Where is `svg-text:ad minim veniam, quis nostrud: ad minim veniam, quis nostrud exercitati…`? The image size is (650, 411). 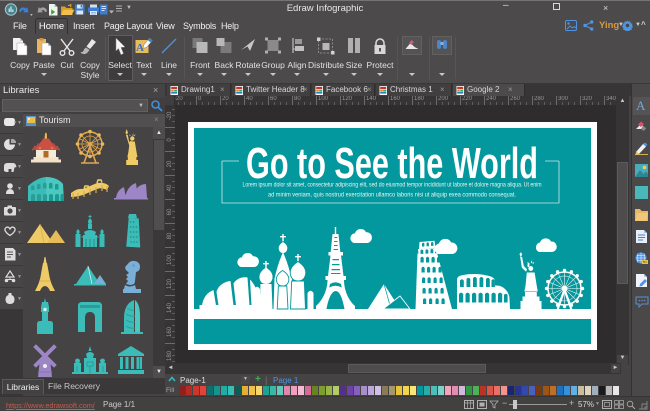
svg-text:ad minim veniam, quis nostrud: ad minim veniam, quis nostrud exercitati… is located at coordinates (392, 195).